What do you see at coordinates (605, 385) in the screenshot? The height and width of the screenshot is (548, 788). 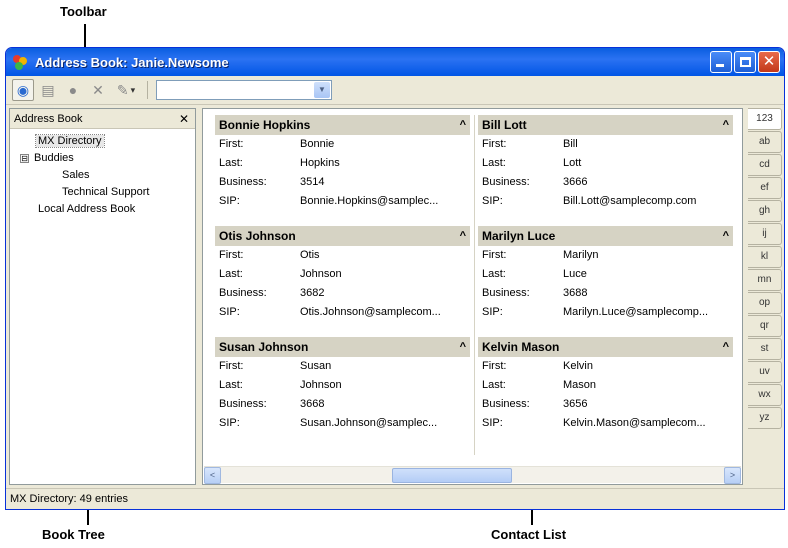 I see `contact-field-row: Last: Mason` at bounding box center [605, 385].